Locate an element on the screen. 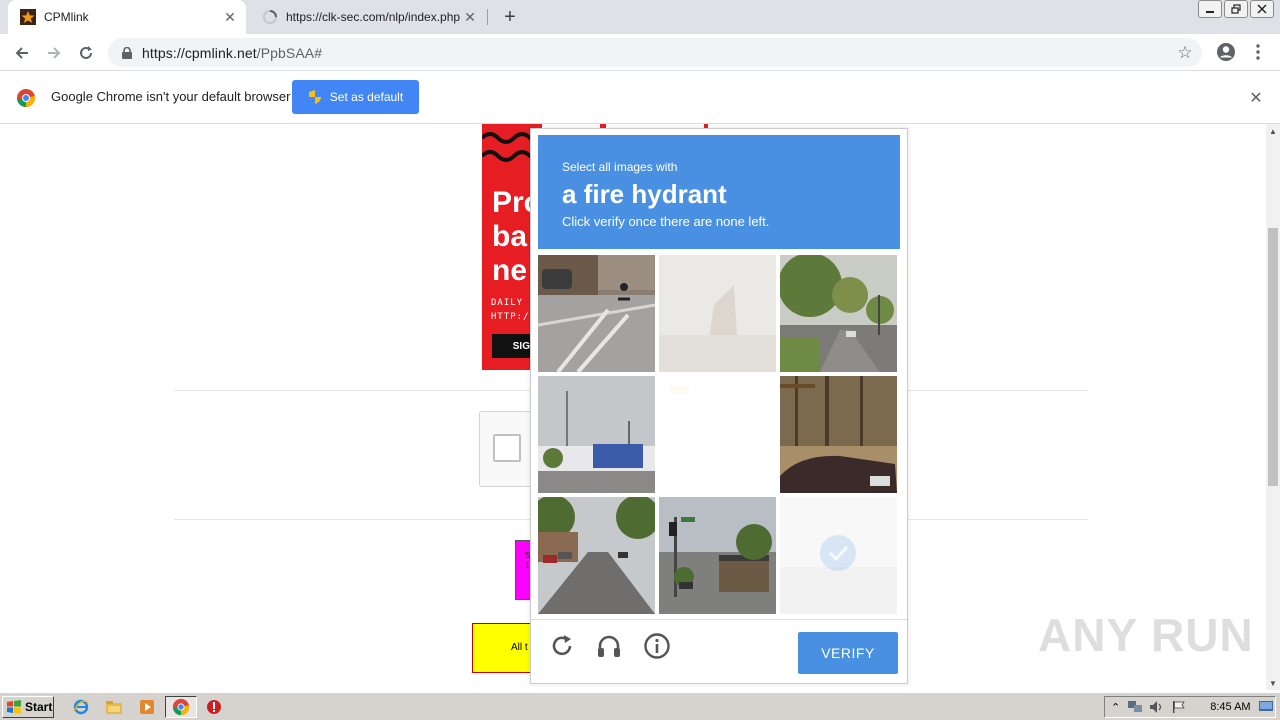 Image resolution: width=1280 pixels, height=720 pixels. chrome-logo-icon is located at coordinates (26, 98).